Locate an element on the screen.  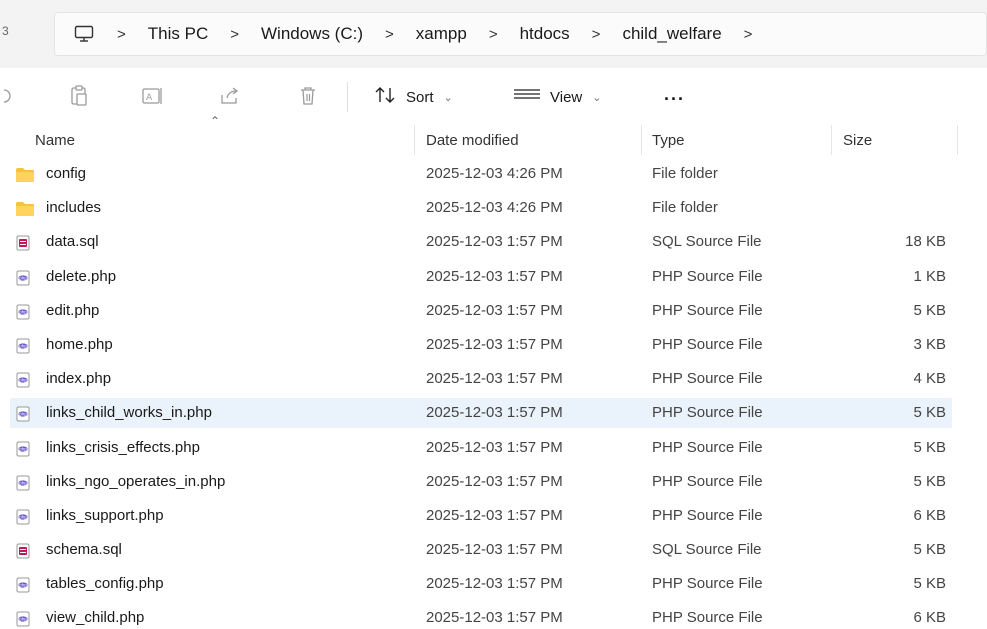
breadcrumb-child-welfare: child_welfare is located at coordinates (671, 34).